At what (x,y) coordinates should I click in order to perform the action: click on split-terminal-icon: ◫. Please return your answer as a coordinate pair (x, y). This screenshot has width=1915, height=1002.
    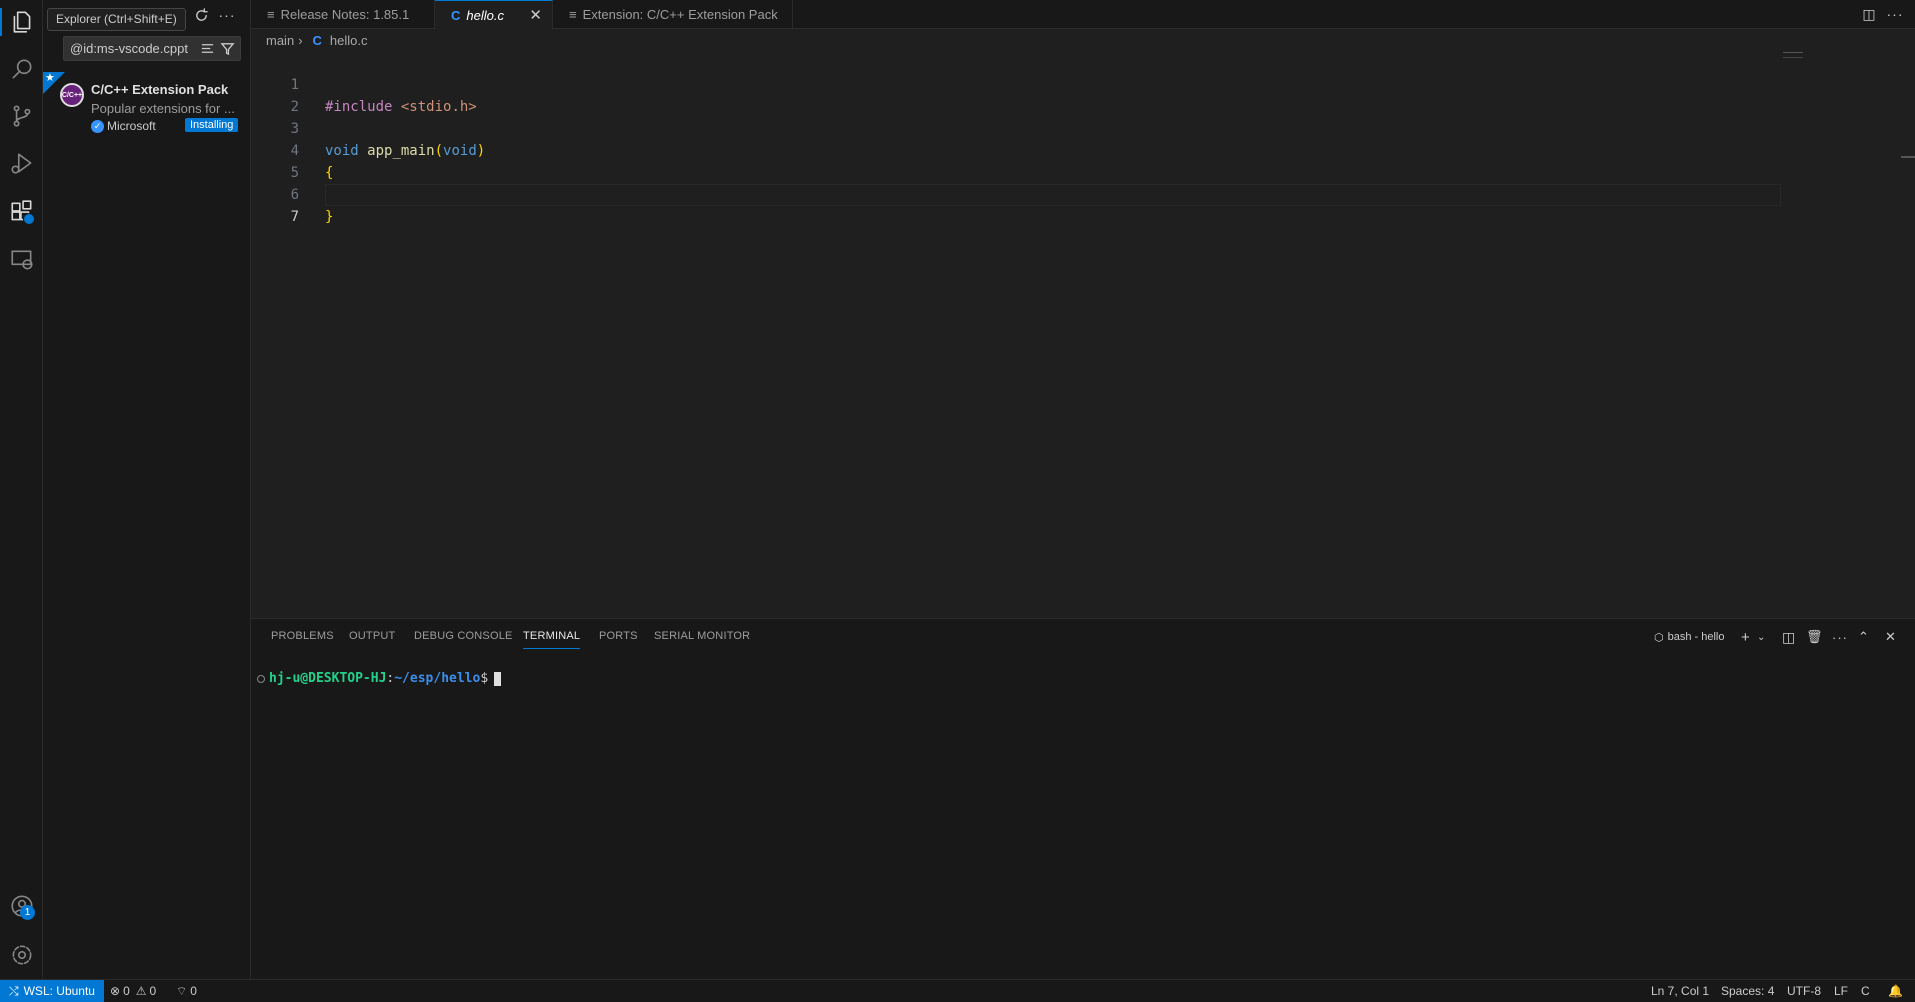
    Looking at the image, I should click on (1788, 637).